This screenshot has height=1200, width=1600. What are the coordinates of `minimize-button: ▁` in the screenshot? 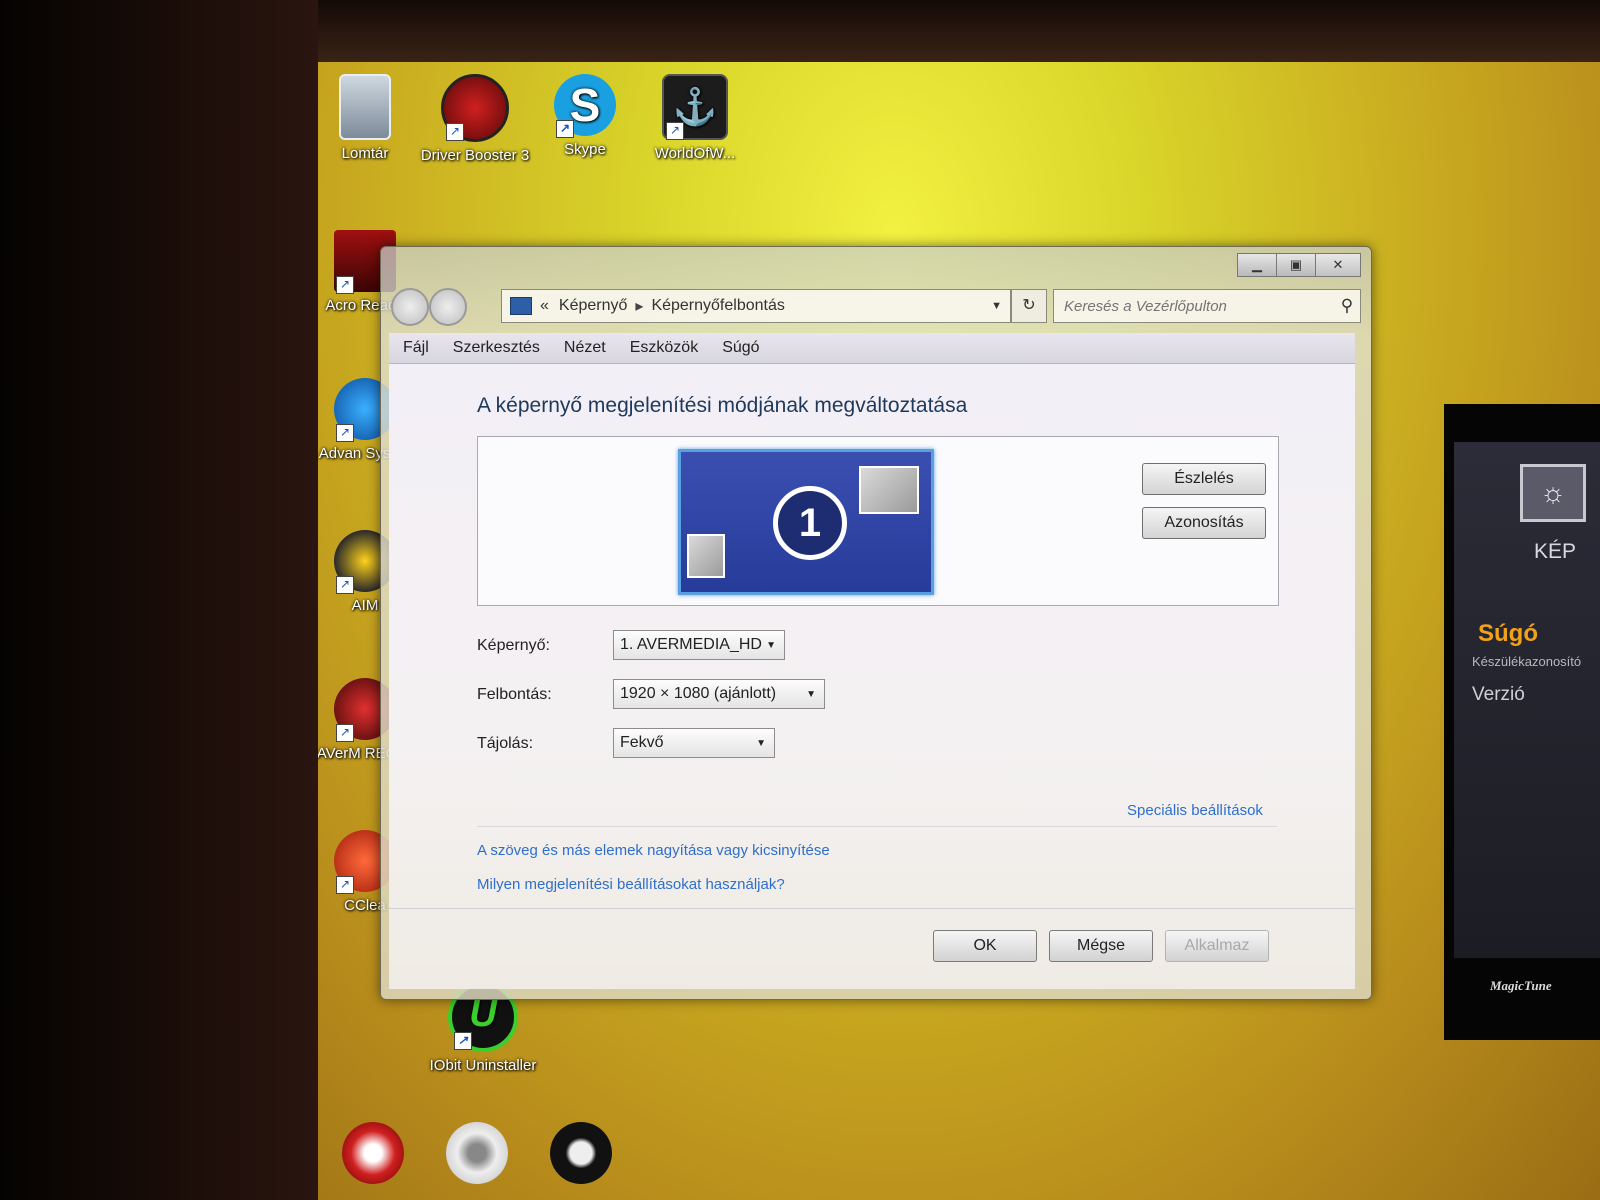 It's located at (1257, 265).